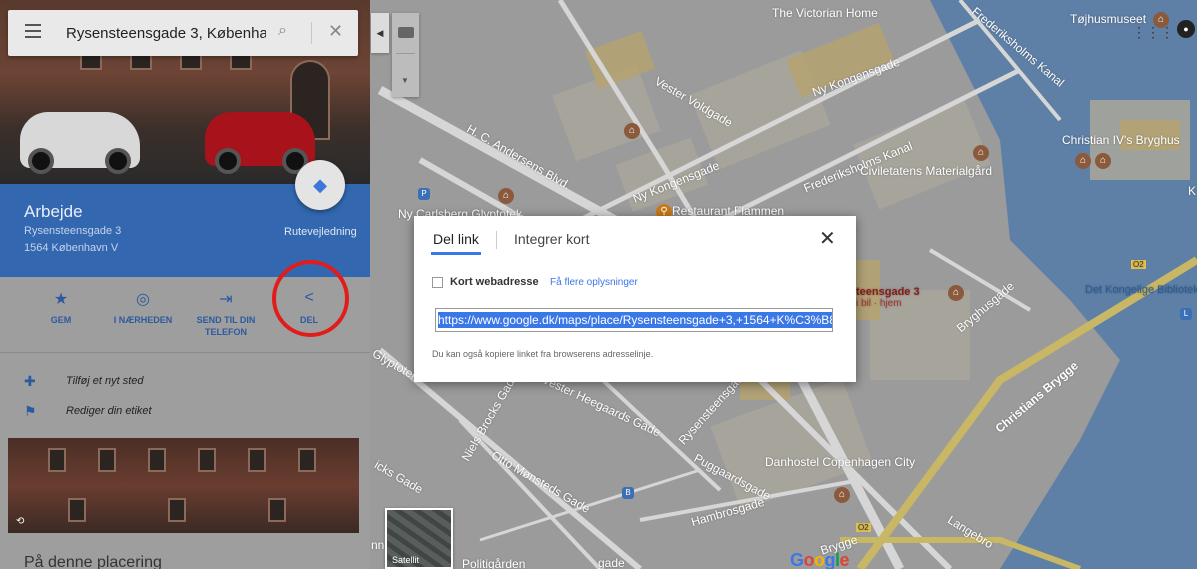  I want to click on map-label-danhostel-text: Danhostel Copenhagen City, so click(840, 462).